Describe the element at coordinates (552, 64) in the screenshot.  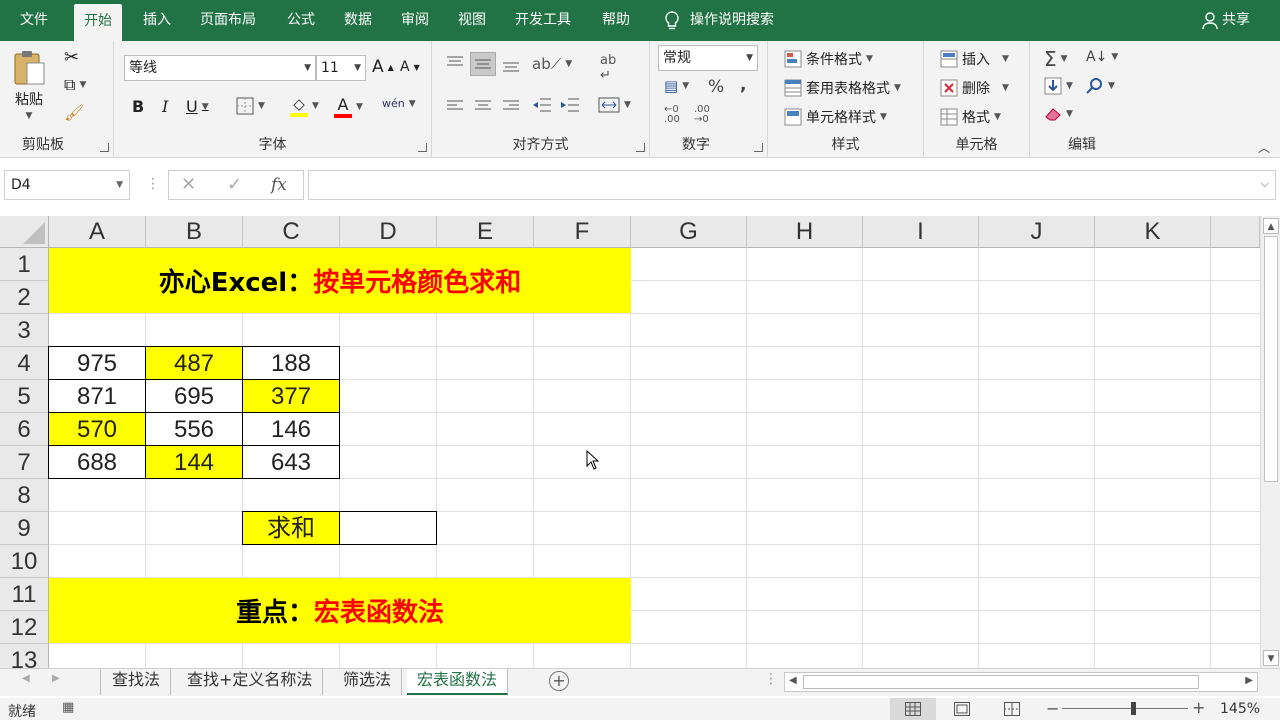
I see `orientation-button: ab⟋ ▼` at that location.